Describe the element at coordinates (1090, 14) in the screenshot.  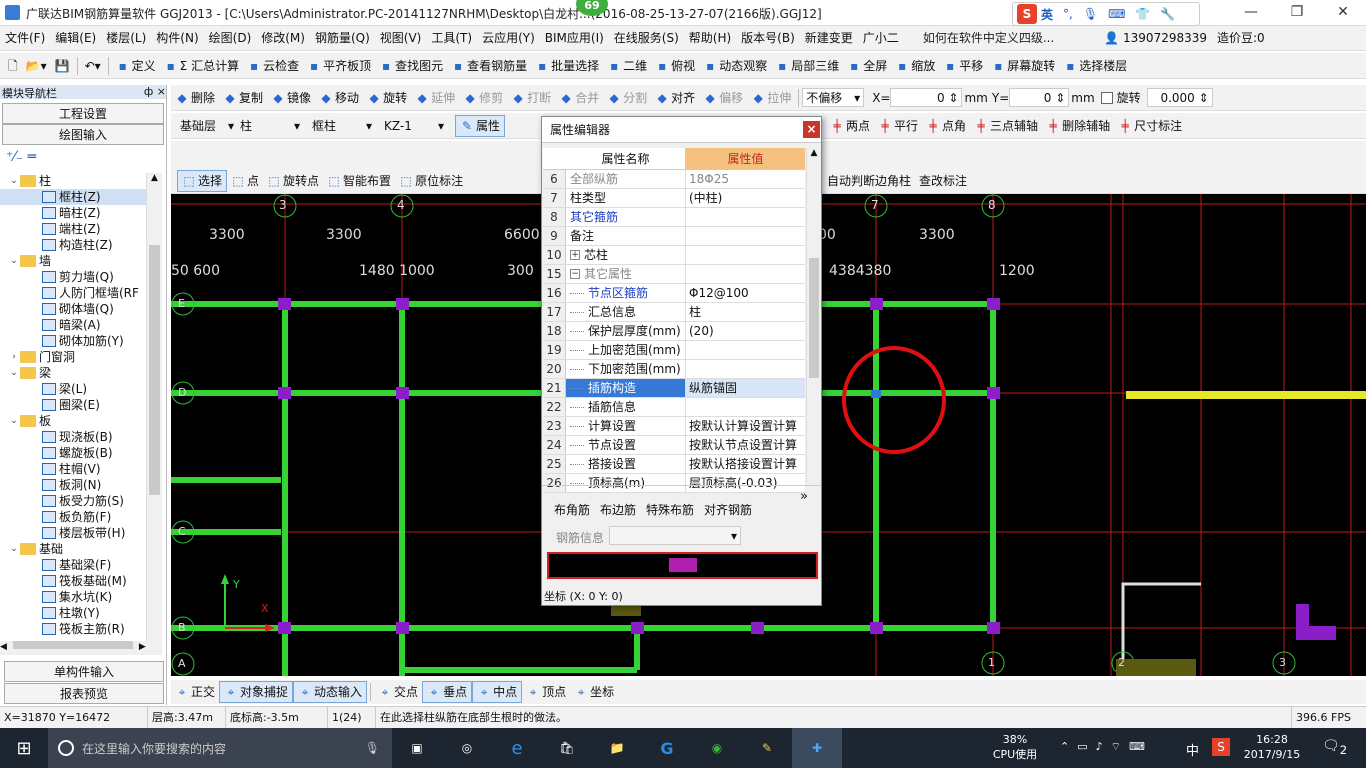
I see `mic-icon: 🎙` at that location.